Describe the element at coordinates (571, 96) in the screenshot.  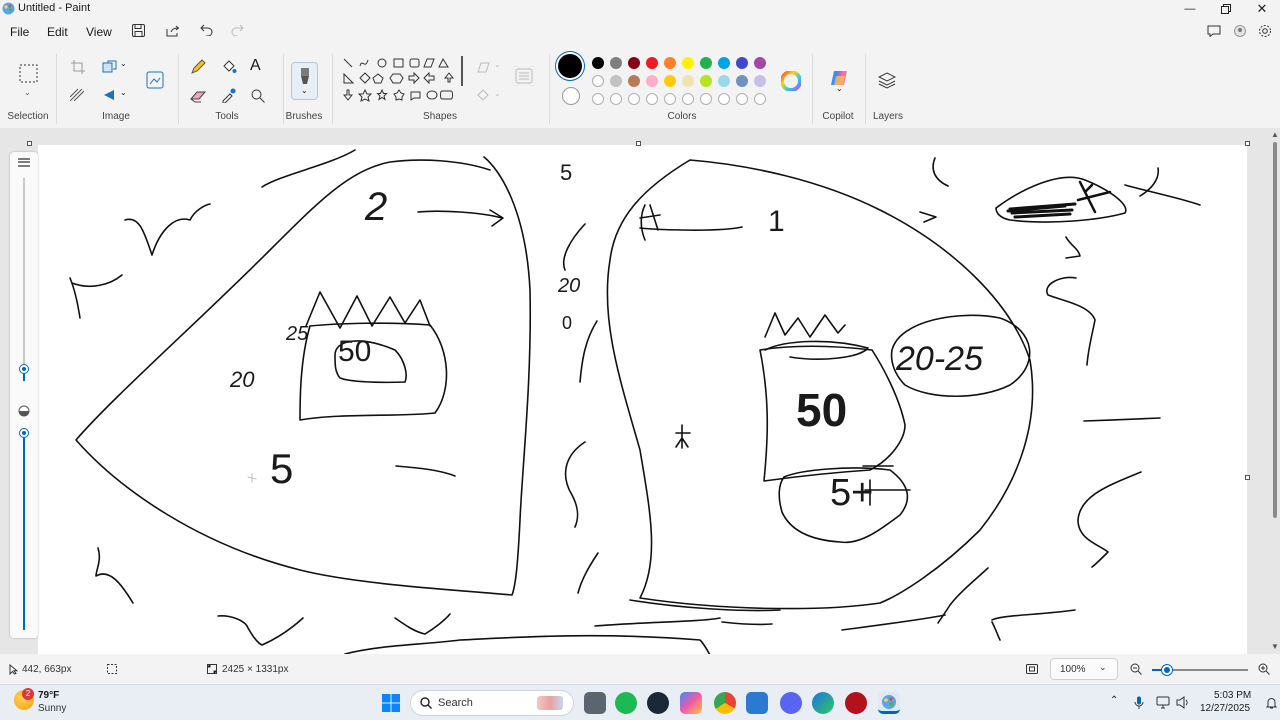
I see `secondary-color-swatch` at that location.